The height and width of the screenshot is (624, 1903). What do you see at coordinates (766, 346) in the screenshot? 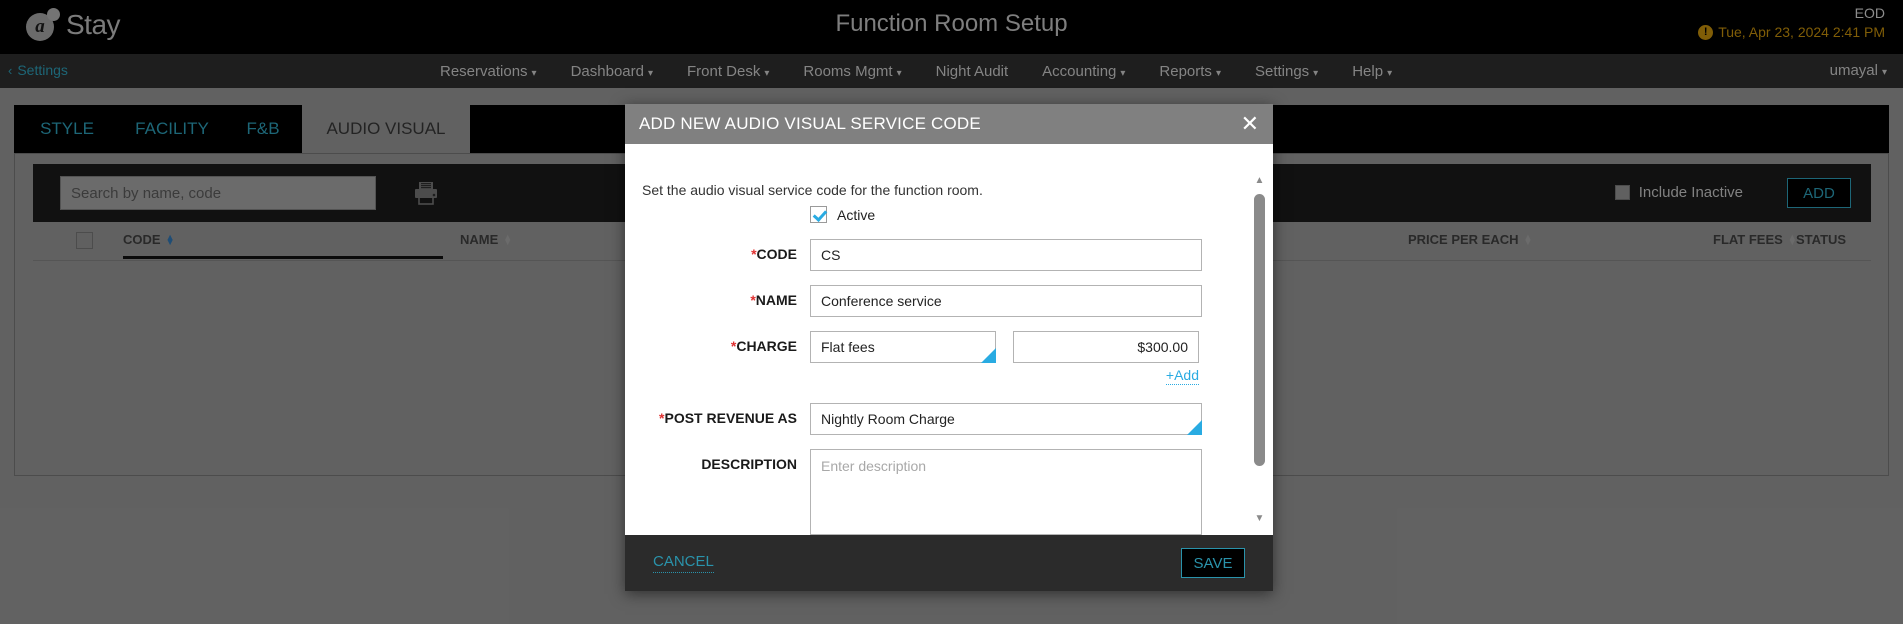
I see `charge-label-text: CHARGE` at bounding box center [766, 346].